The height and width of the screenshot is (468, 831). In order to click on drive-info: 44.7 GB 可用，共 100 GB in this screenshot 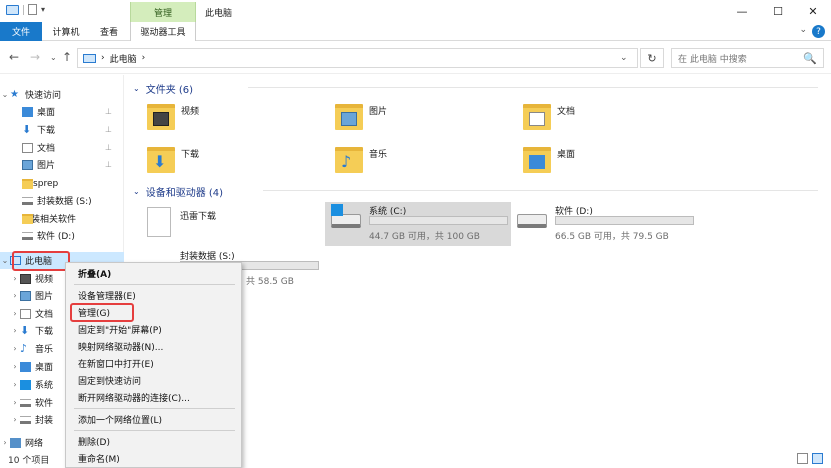, I will do `click(424, 237)`.